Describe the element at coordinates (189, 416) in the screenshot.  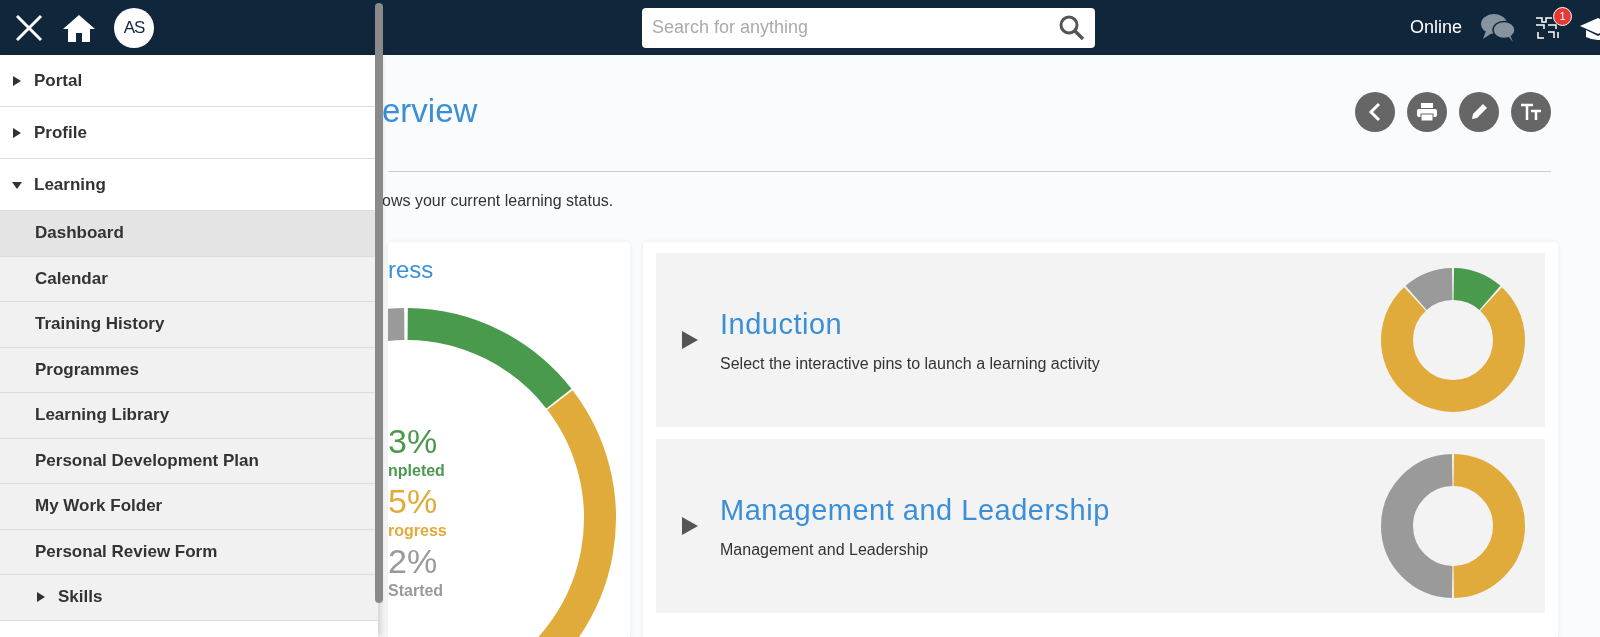
I see `menu-item: Learning Library` at that location.